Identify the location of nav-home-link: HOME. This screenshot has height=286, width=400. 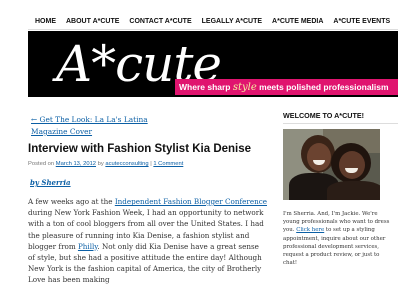
(45, 21).